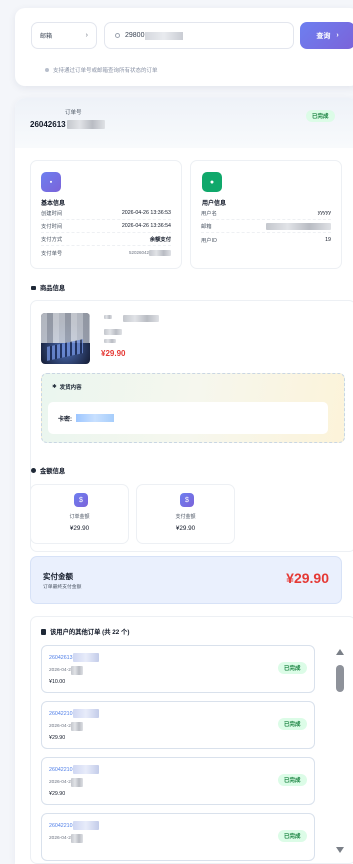 The height and width of the screenshot is (864, 353). I want to click on section-title-text: 商品信息, so click(53, 288).